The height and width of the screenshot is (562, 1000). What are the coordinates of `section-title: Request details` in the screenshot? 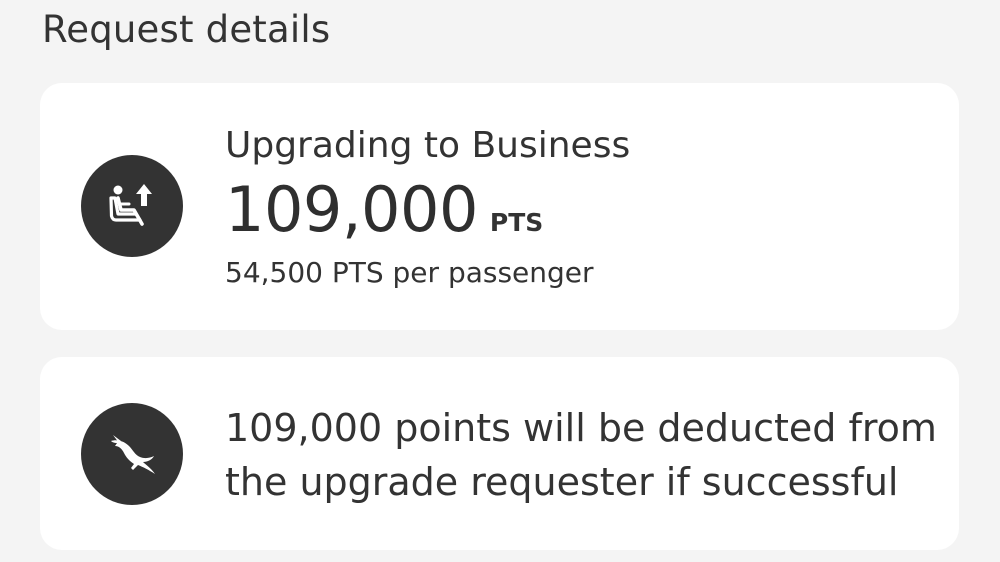 It's located at (186, 29).